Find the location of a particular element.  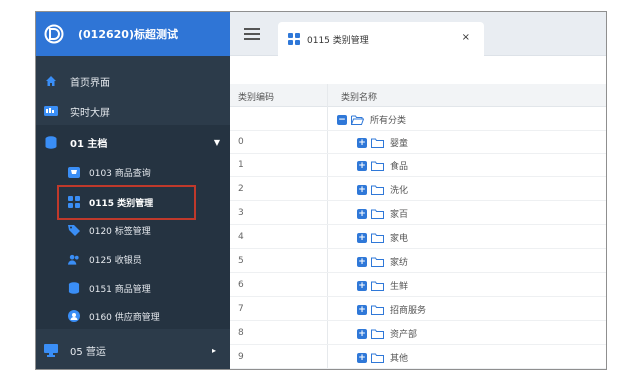

sidebar-item-product-management: 0151 商品管理 is located at coordinates (133, 288).